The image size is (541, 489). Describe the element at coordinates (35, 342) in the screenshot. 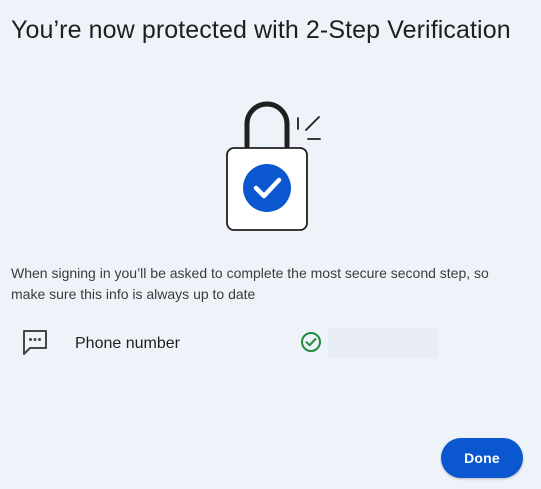

I see `message-icon` at that location.